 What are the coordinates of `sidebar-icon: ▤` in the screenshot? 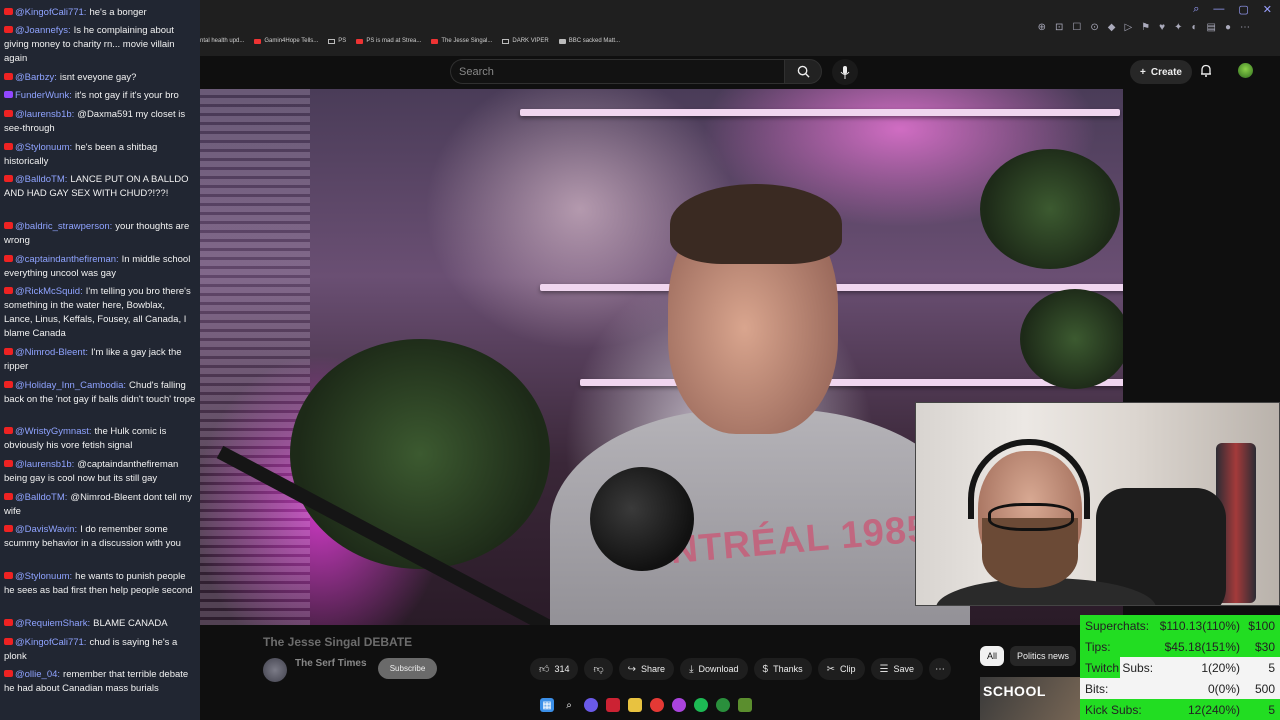 It's located at (1211, 27).